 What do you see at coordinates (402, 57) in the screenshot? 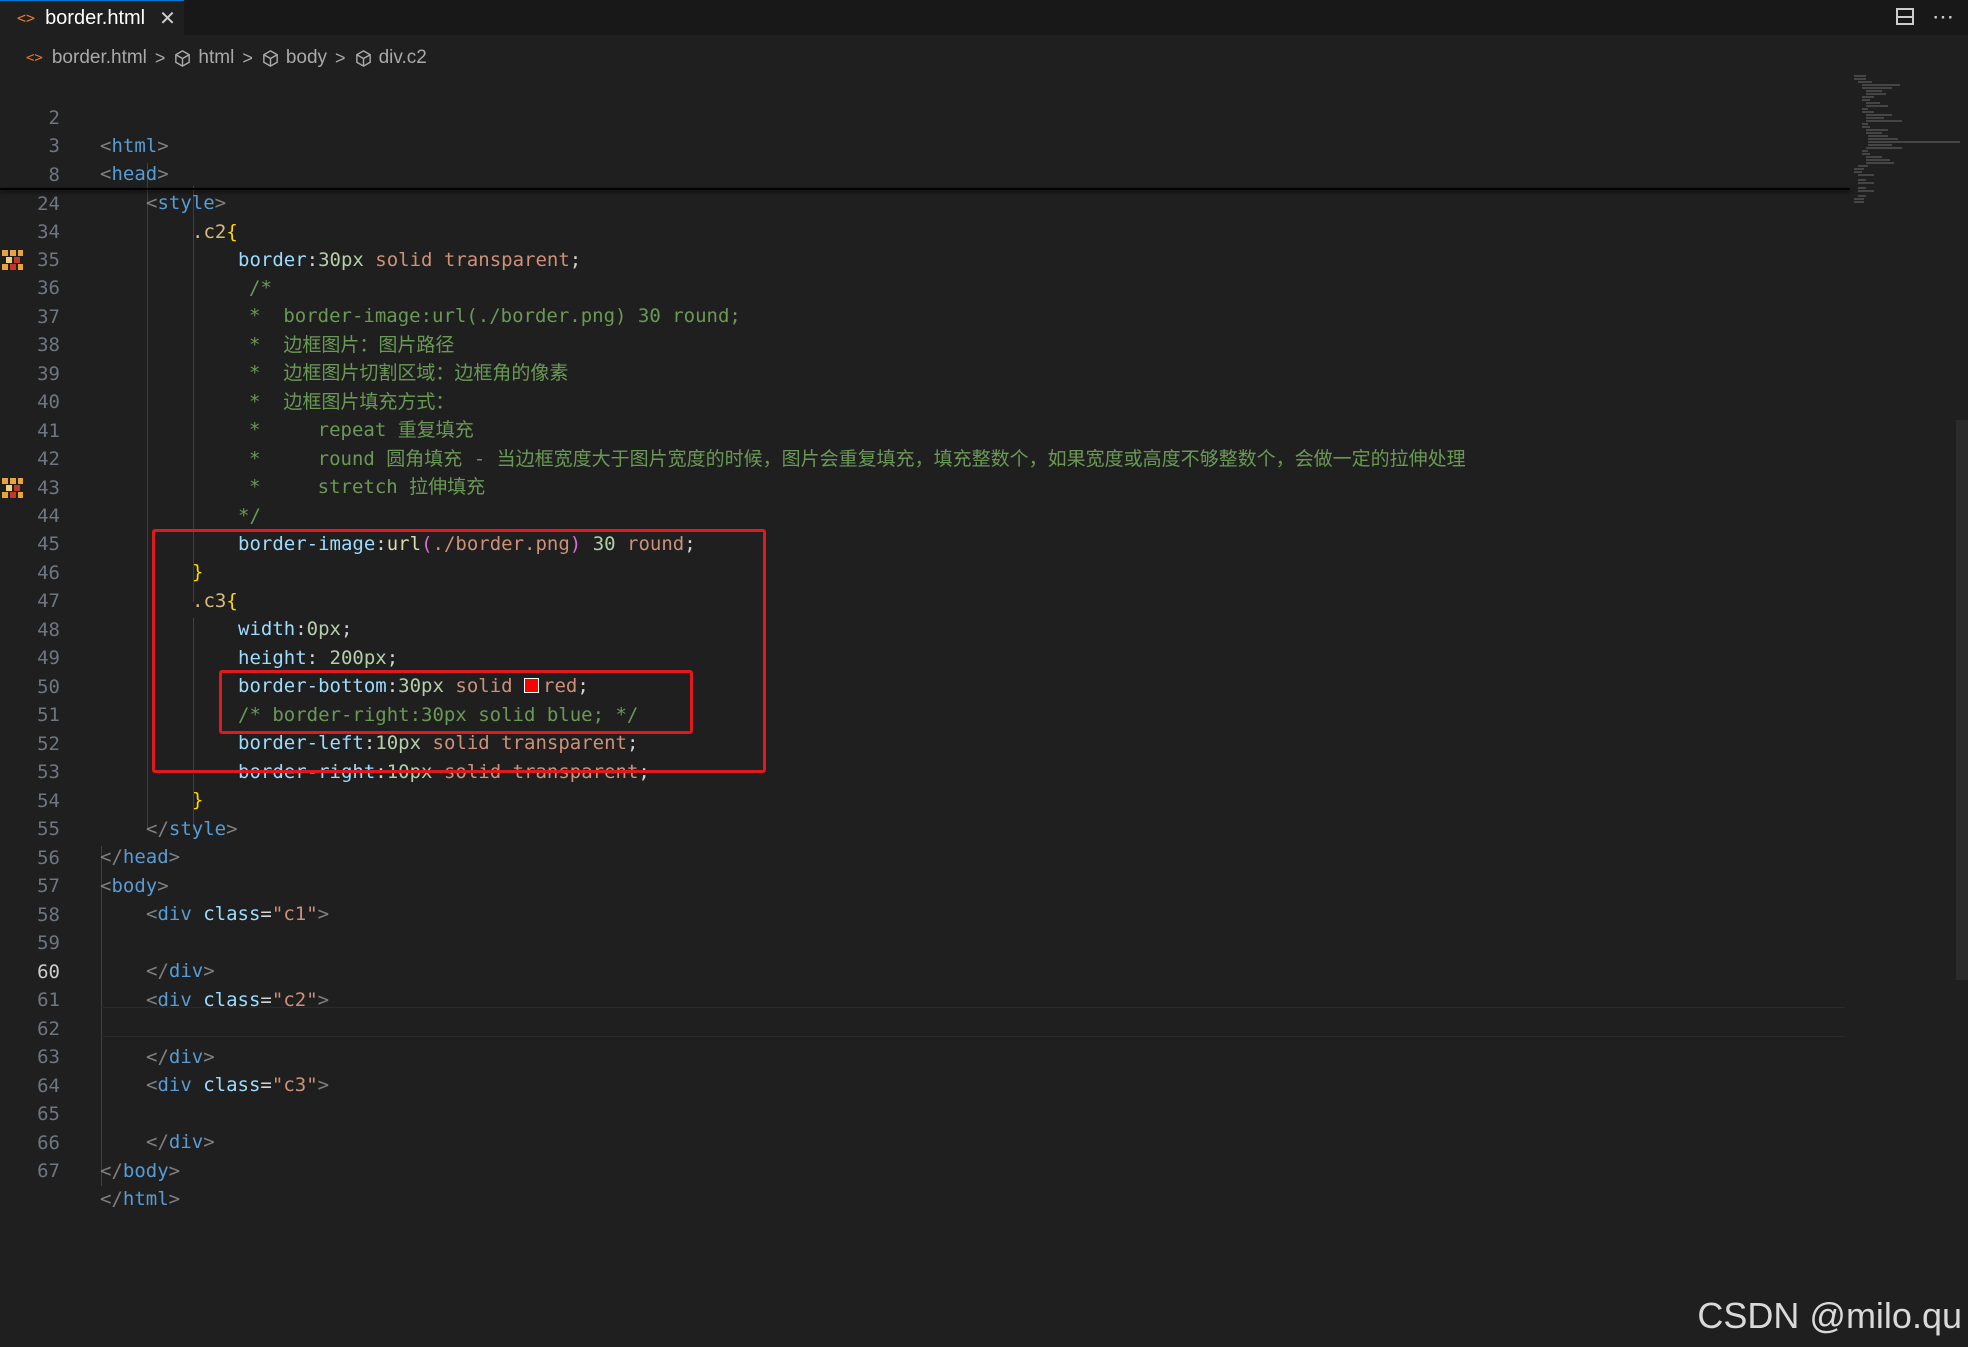
I see `breadcrumb-label: div.c2` at bounding box center [402, 57].